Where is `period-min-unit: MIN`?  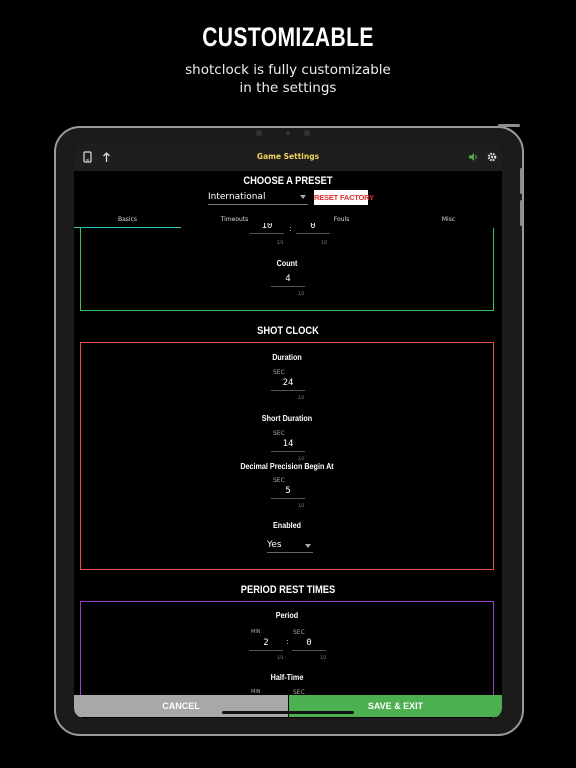 period-min-unit: MIN is located at coordinates (256, 632).